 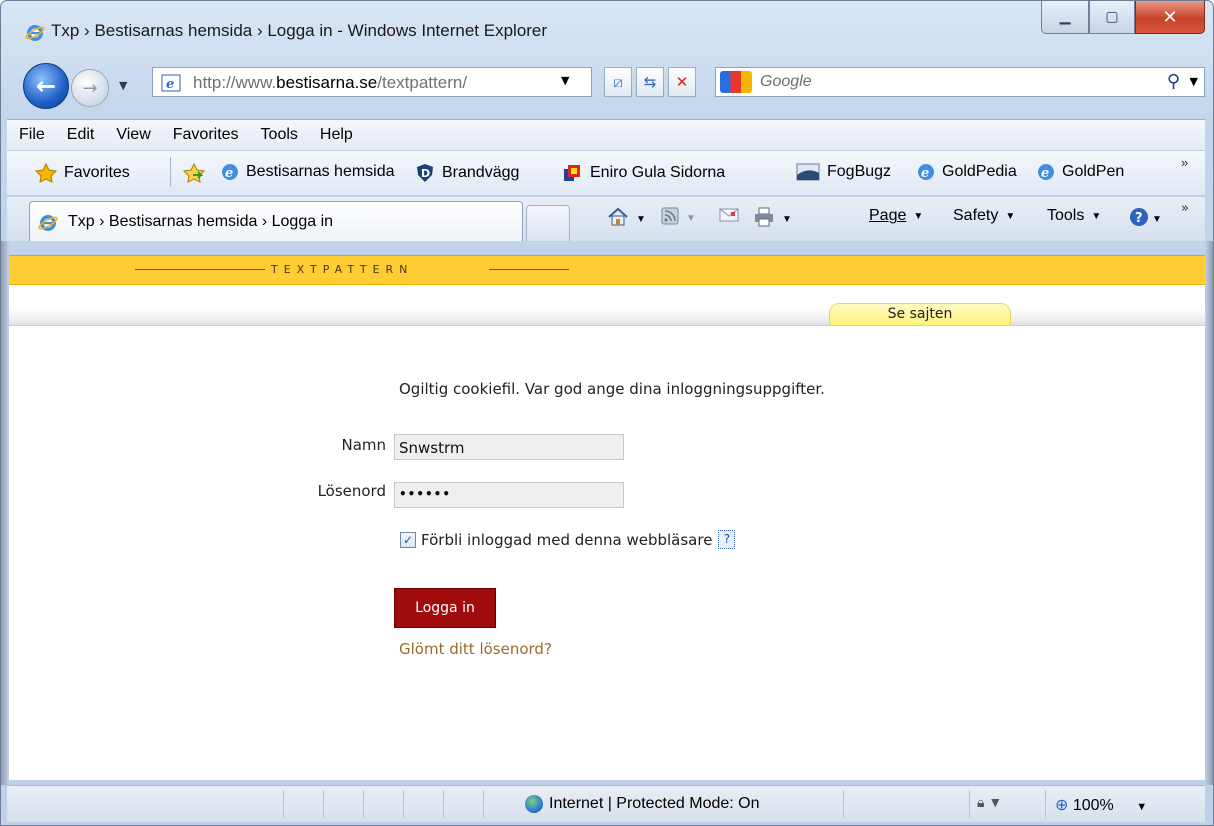 What do you see at coordinates (691, 218) in the screenshot?
I see `feeds-dropdown-icon: ▼` at bounding box center [691, 218].